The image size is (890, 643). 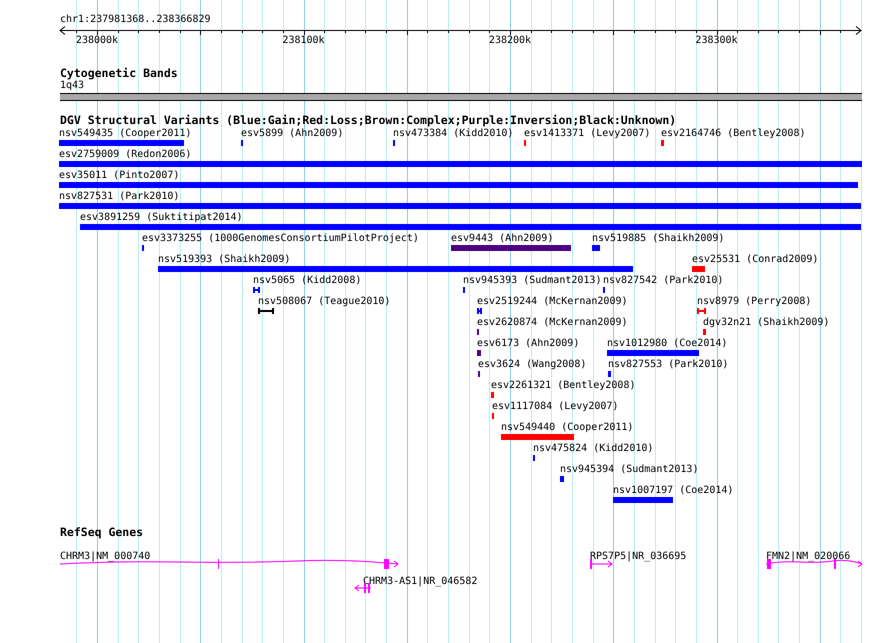 I want to click on variant-label: nsv8979 (Perry2008), so click(x=754, y=301).